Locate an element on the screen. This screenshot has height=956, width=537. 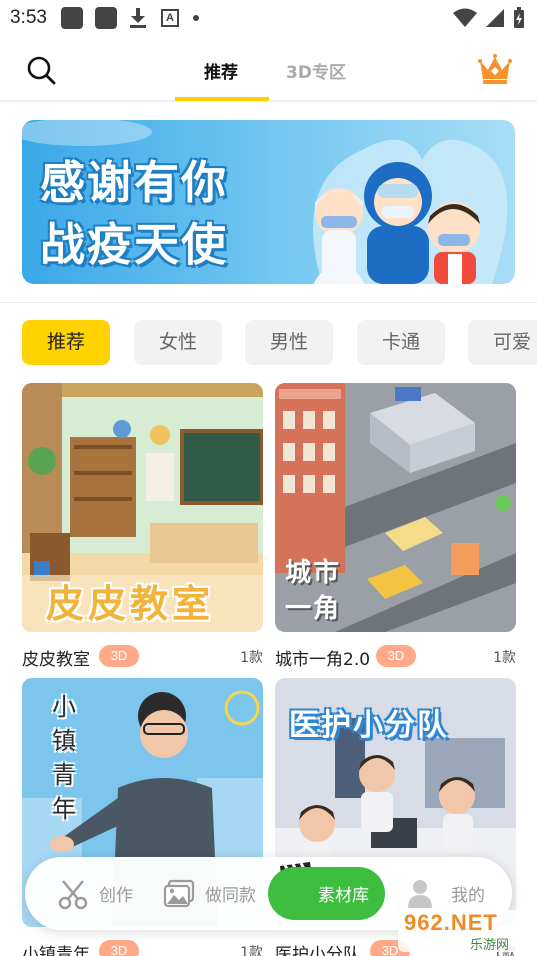
download-icon is located at coordinates (138, 18).